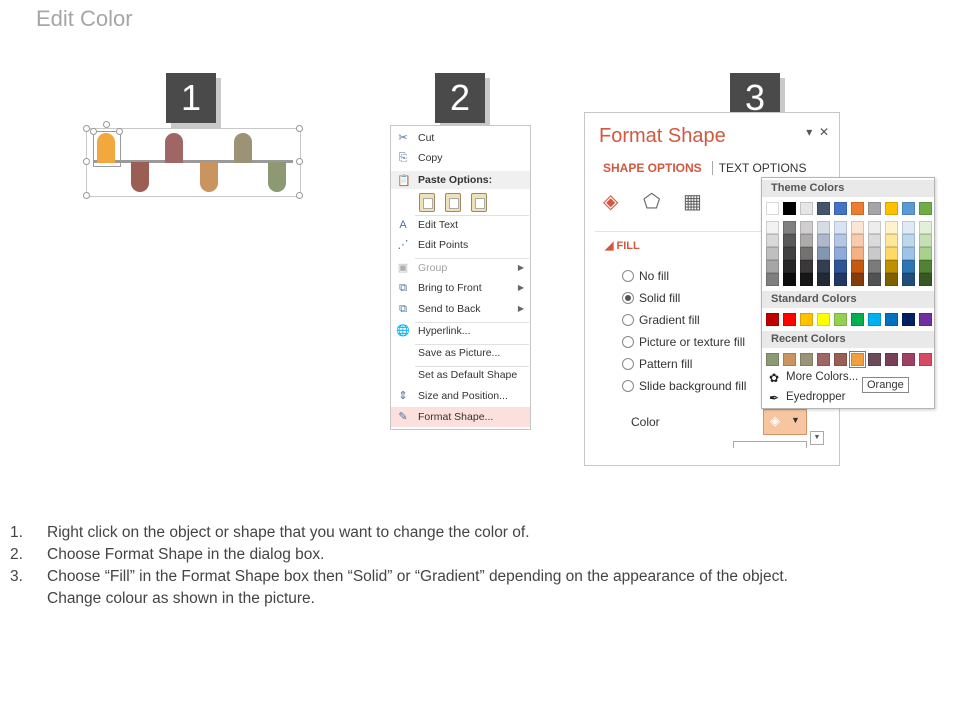 Image resolution: width=960 pixels, height=720 pixels. I want to click on rotation-handle, so click(106, 124).